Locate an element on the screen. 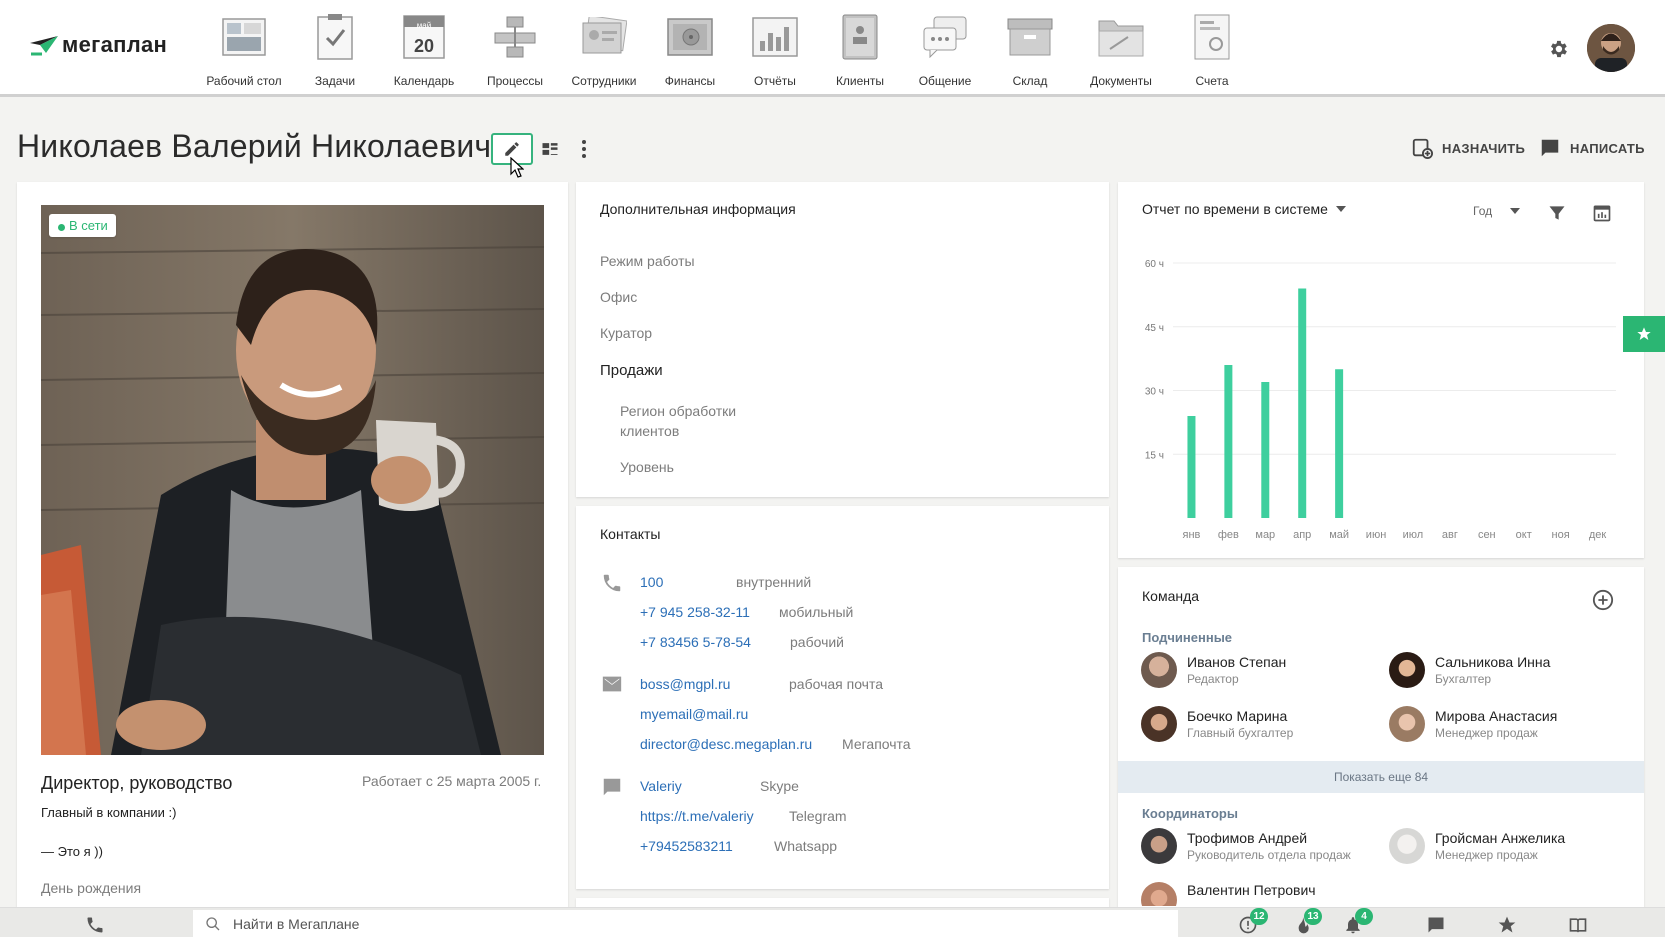 The width and height of the screenshot is (1665, 937). nav-label: Задачи is located at coordinates (335, 81).